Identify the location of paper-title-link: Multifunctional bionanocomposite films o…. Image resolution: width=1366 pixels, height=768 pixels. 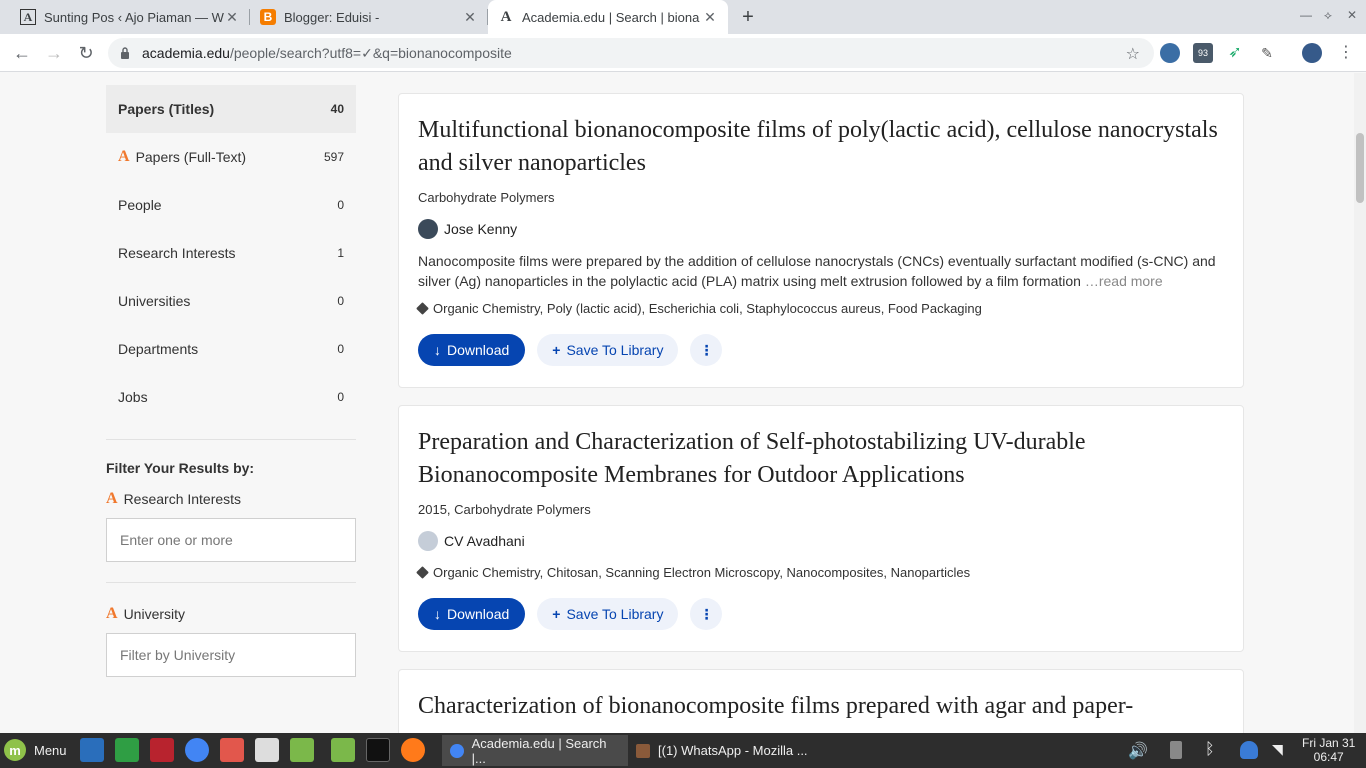
(821, 147).